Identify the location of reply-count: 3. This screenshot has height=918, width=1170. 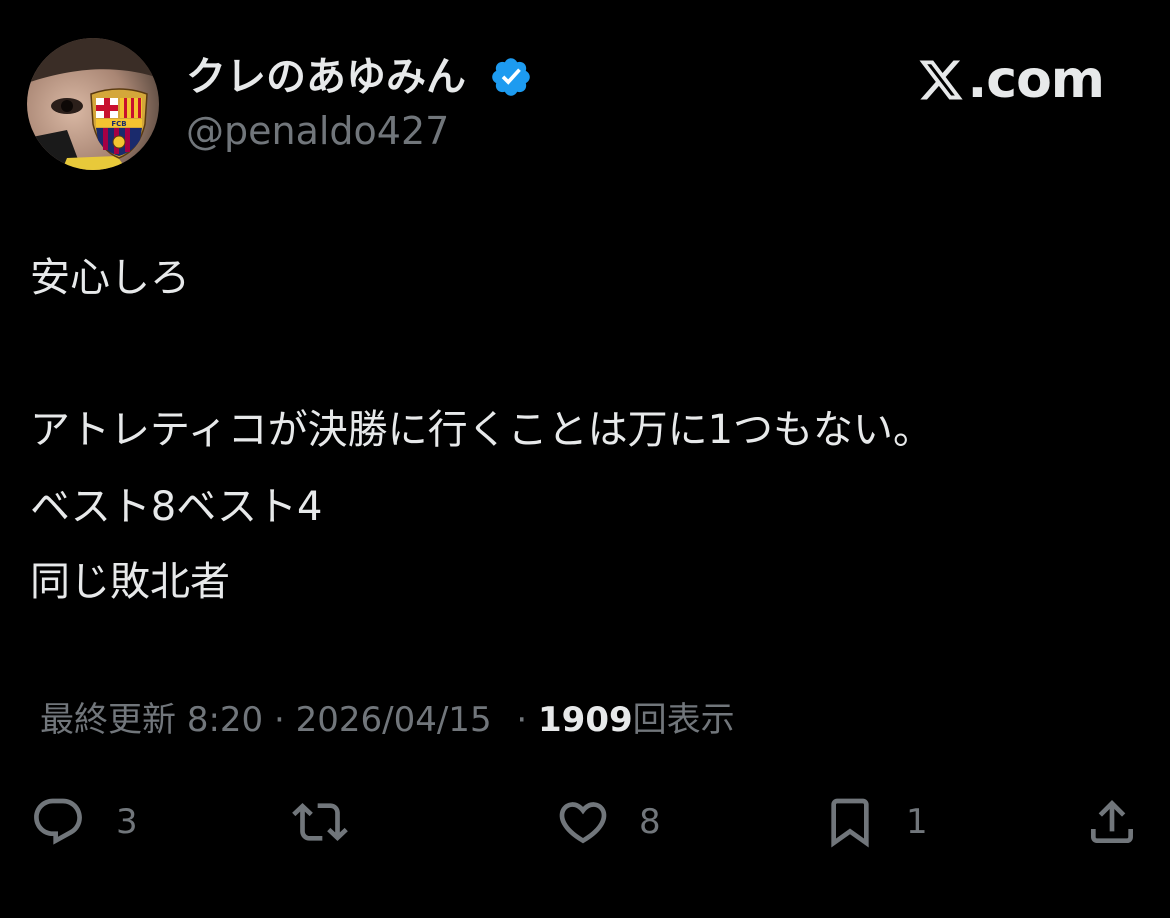
(127, 822).